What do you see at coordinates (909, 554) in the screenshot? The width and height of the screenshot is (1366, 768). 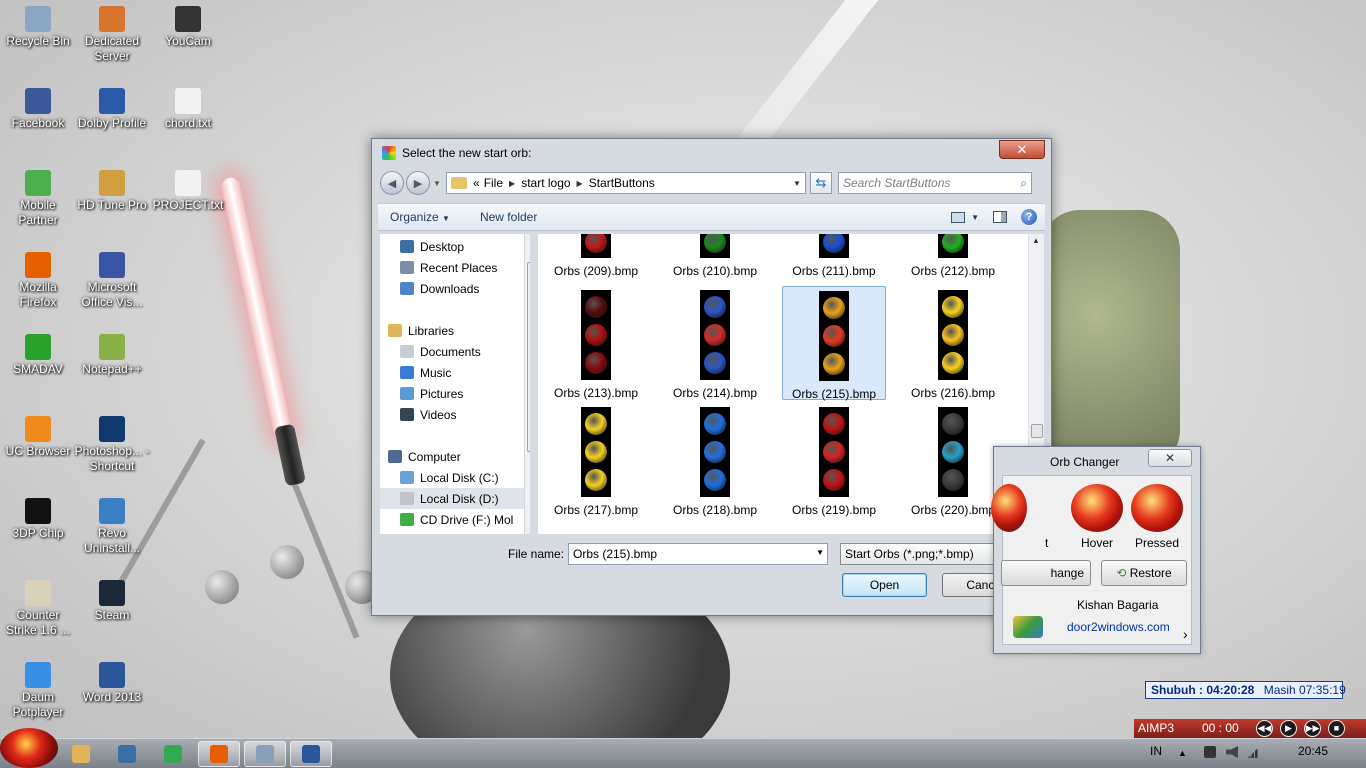 I see `file-type-value: Start Orbs (*.png;*.bmp)` at bounding box center [909, 554].